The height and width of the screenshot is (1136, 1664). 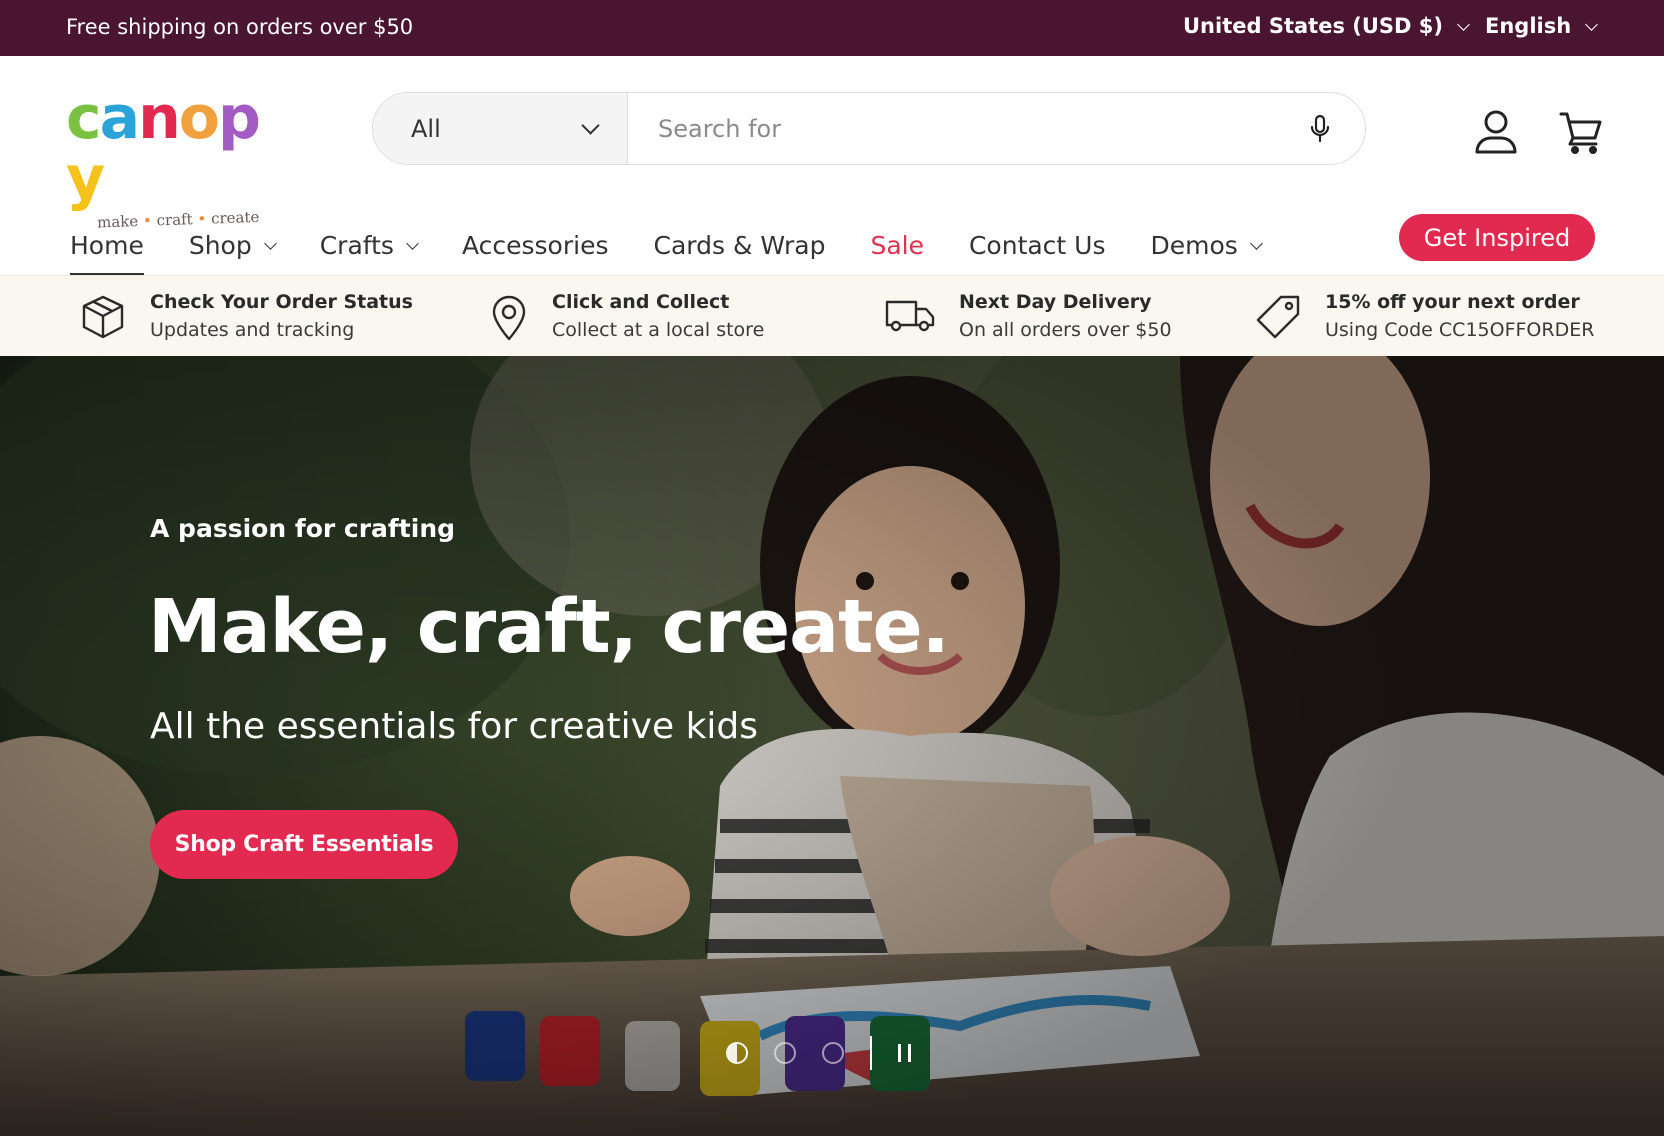 I want to click on site-logo: canopy make • craft • create, so click(x=181, y=159).